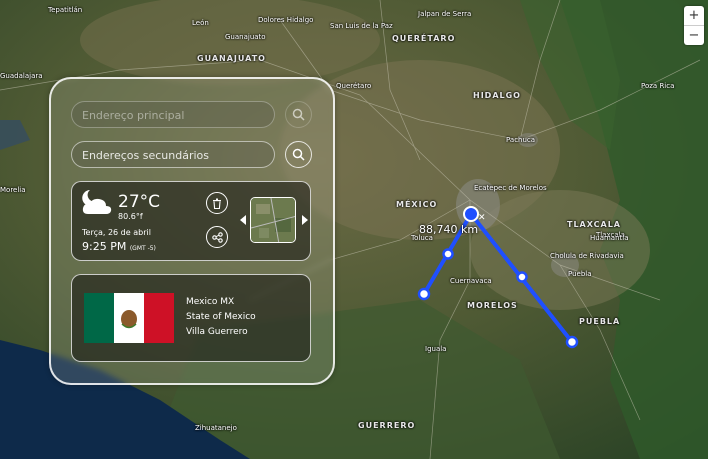  I want to click on primary-address-input: Endereço principal, so click(173, 114).